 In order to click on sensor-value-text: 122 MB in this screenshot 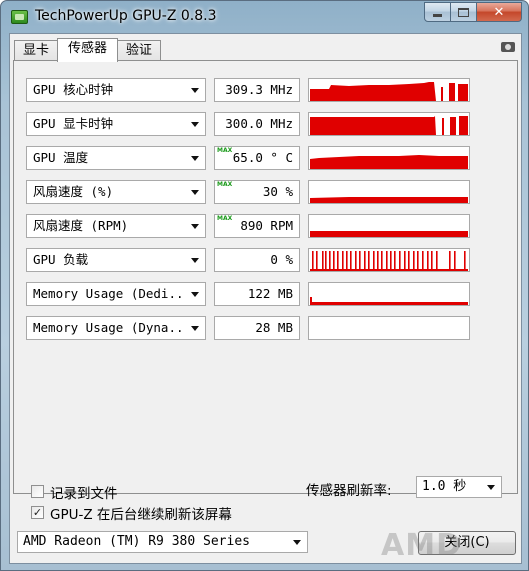, I will do `click(270, 293)`.